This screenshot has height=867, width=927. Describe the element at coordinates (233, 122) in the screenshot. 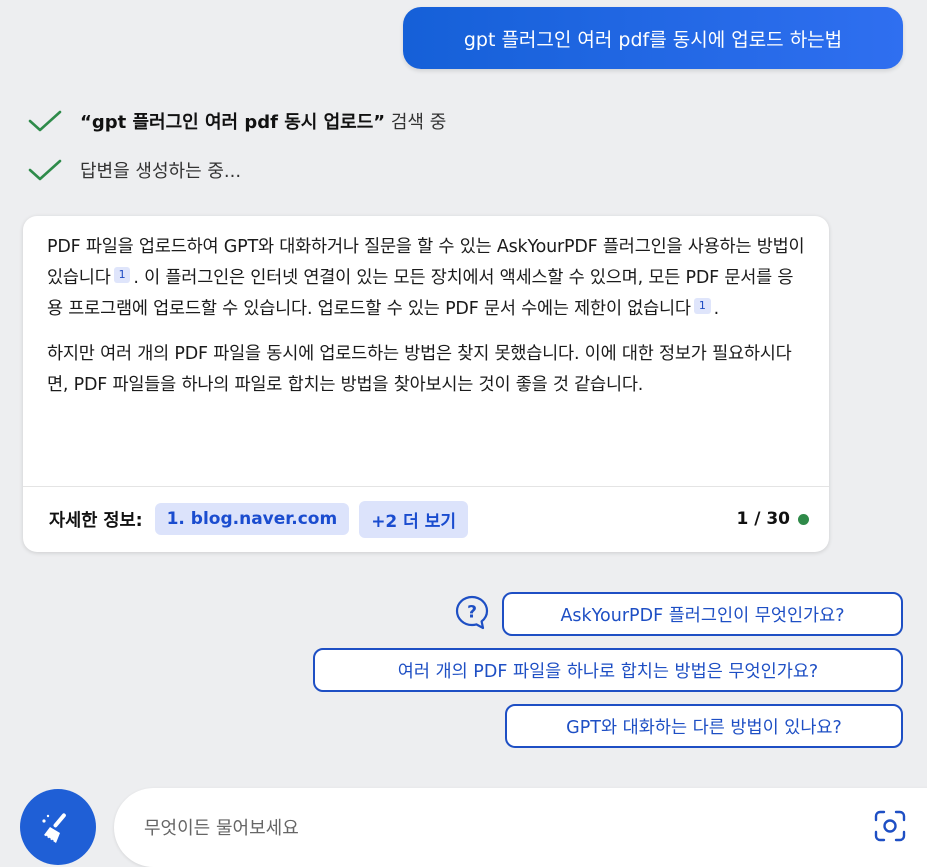

I see `search-query: “gpt 플러그인 여러 pdf 동시 업로드”` at that location.